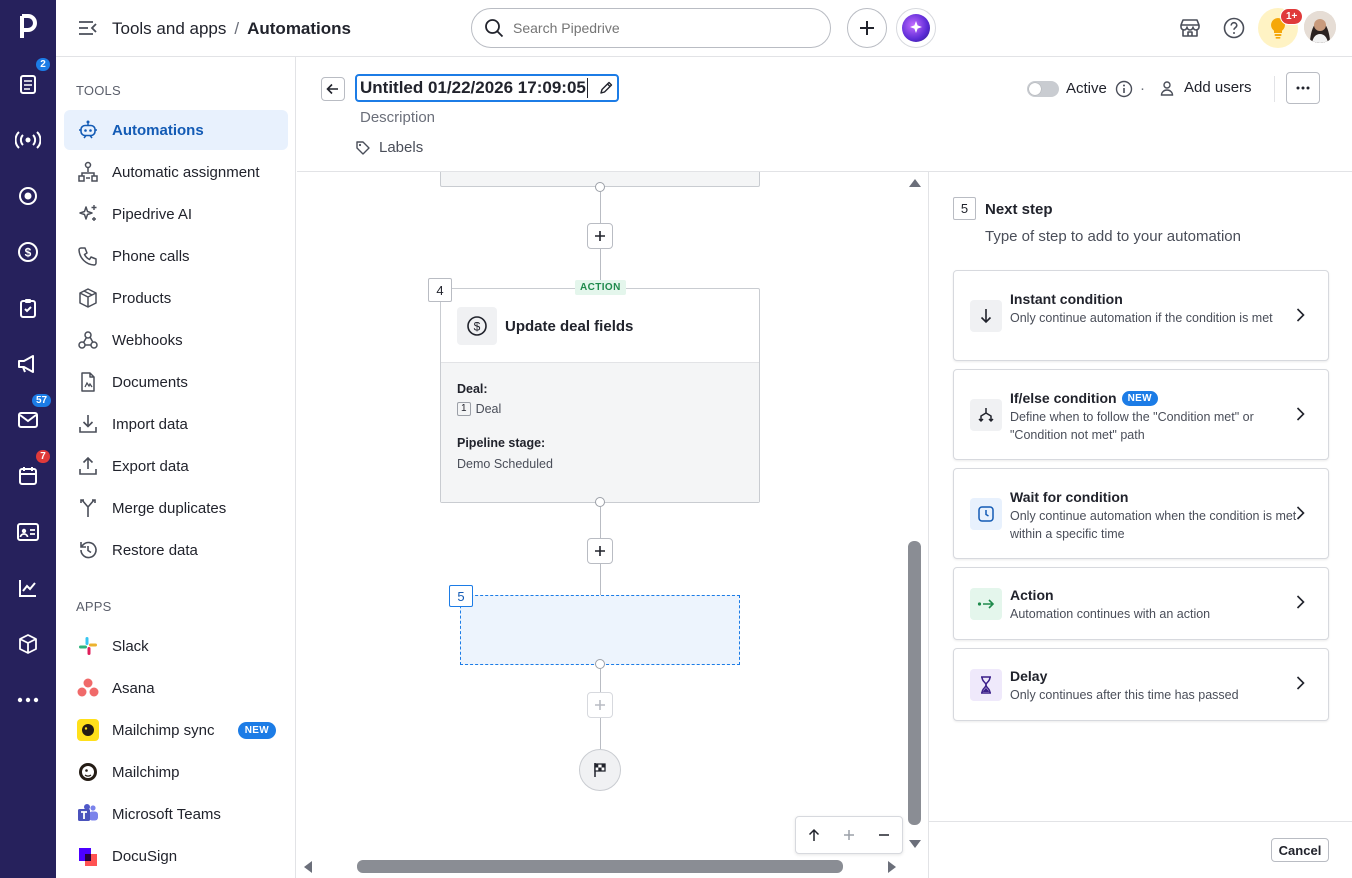 The height and width of the screenshot is (878, 1352). Describe the element at coordinates (867, 28) in the screenshot. I see `quick-add-button` at that location.